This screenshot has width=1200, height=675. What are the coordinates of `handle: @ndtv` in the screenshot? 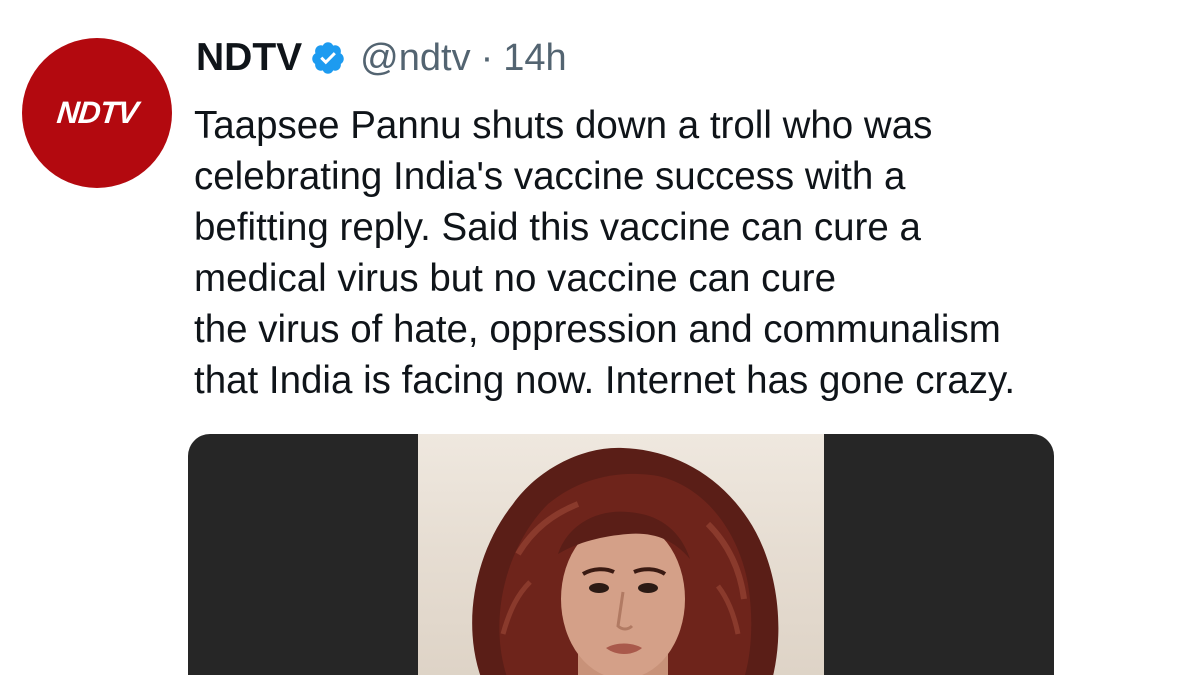 It's located at (415, 58).